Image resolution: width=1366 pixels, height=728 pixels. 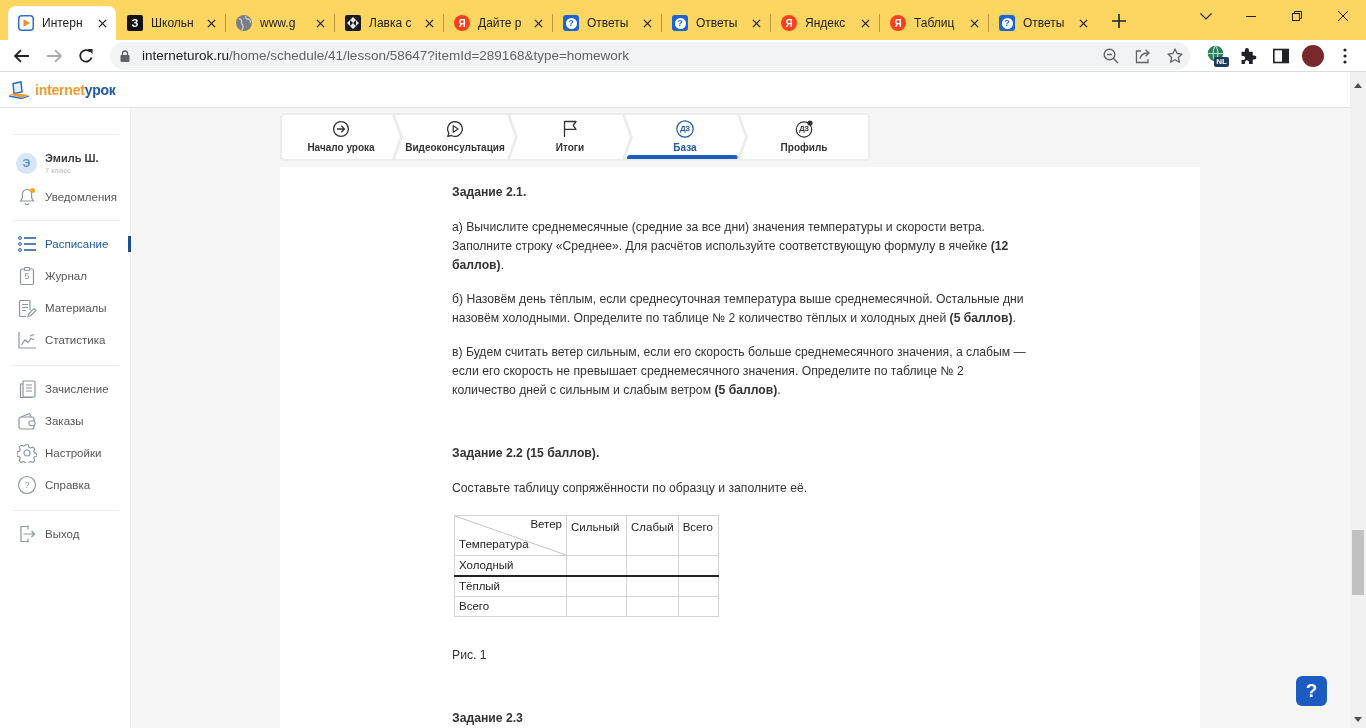 I want to click on arrow-circle-icon, so click(x=341, y=129).